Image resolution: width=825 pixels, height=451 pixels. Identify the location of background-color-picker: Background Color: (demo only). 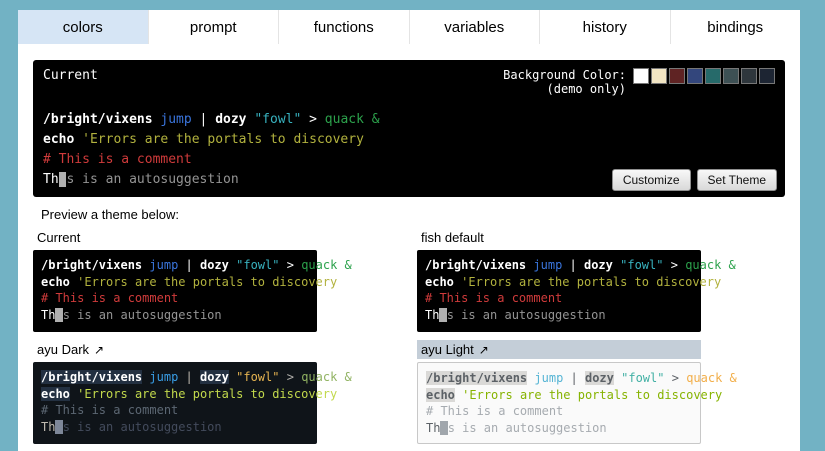
(639, 82).